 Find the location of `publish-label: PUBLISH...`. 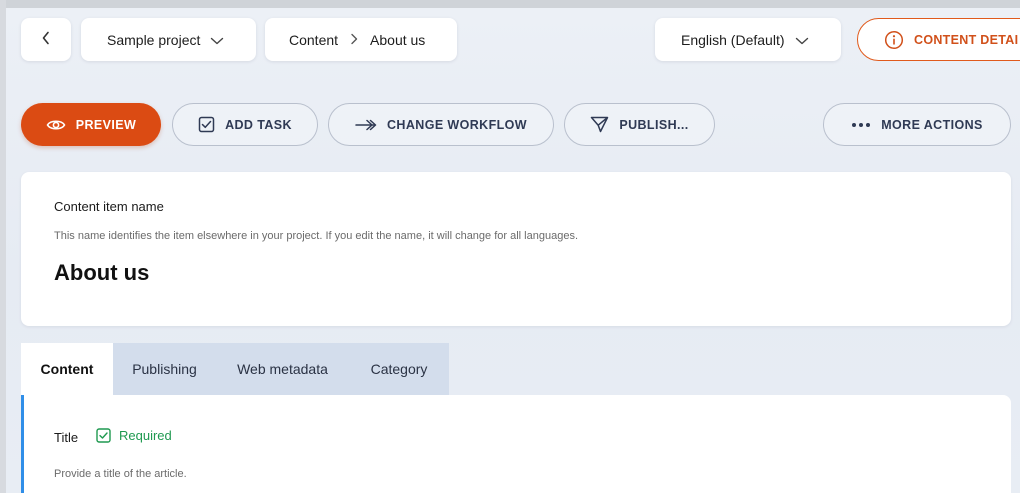

publish-label: PUBLISH... is located at coordinates (654, 124).